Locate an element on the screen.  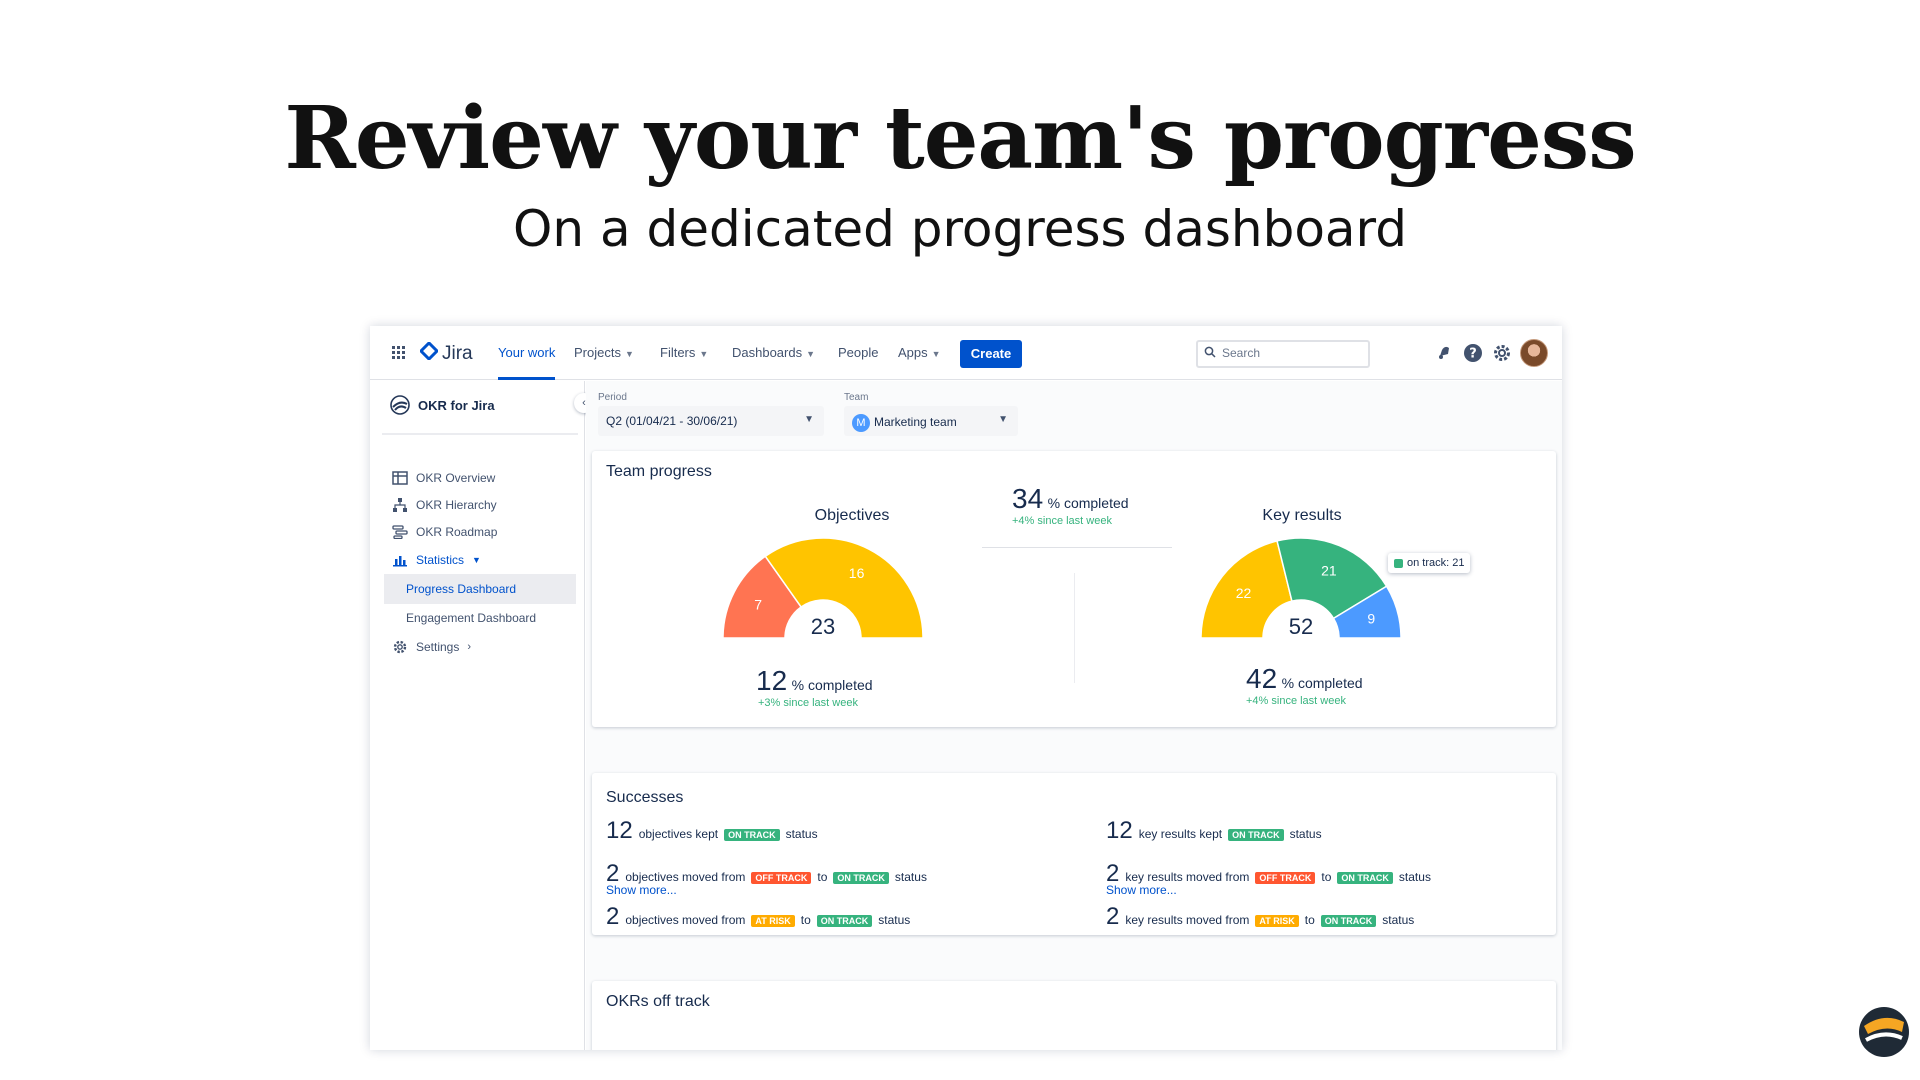
sidebar-brand: OKR for Jira is located at coordinates (442, 405).